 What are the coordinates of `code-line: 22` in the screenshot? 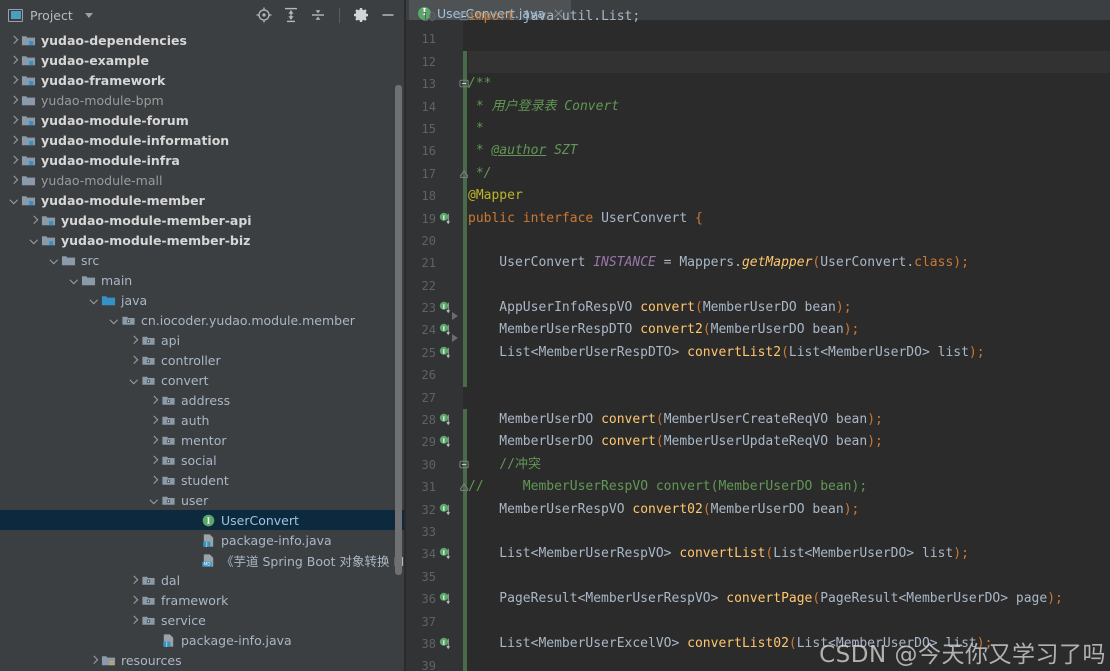 It's located at (758, 286).